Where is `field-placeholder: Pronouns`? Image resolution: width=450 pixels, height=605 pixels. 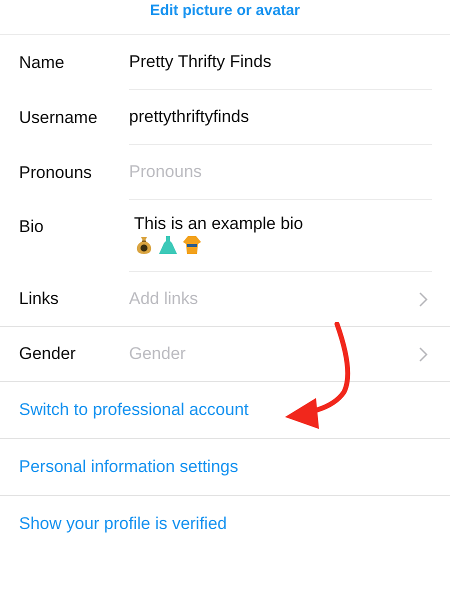
field-placeholder: Pronouns is located at coordinates (165, 172).